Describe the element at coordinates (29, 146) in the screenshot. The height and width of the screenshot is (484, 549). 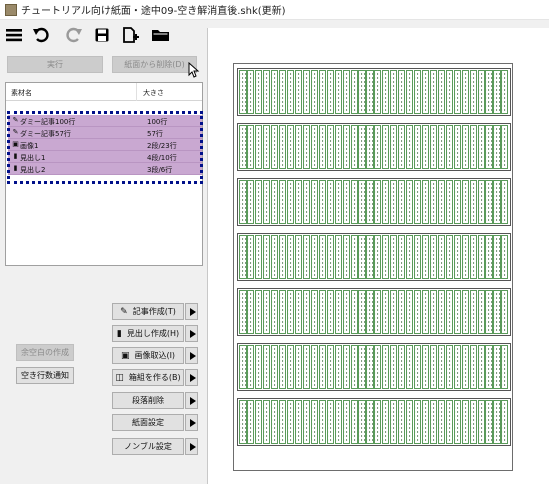
I see `item-name: 画像1` at that location.